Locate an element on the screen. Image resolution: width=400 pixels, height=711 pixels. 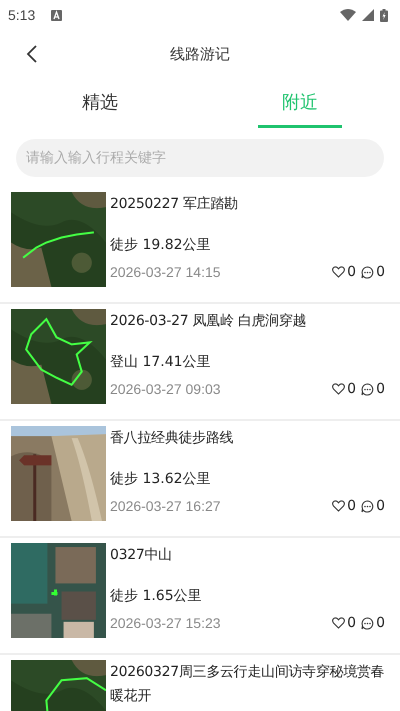
trip-date: 2026-03-27 14:15 is located at coordinates (165, 272).